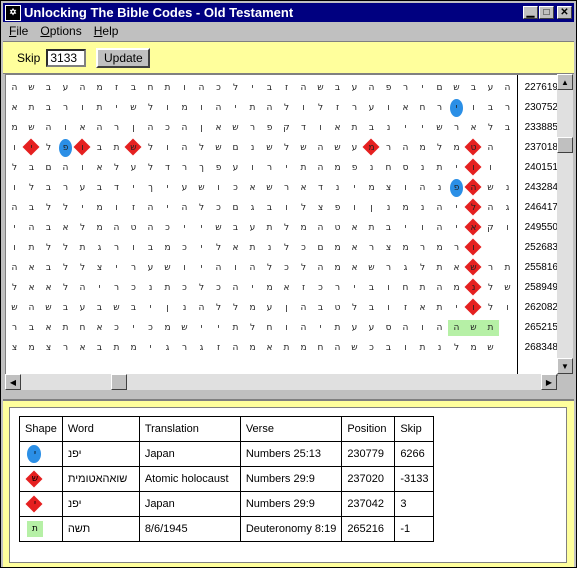 Image resolution: width=577 pixels, height=568 pixels. Describe the element at coordinates (218, 168) in the screenshot. I see `grid-cell: פ` at that location.